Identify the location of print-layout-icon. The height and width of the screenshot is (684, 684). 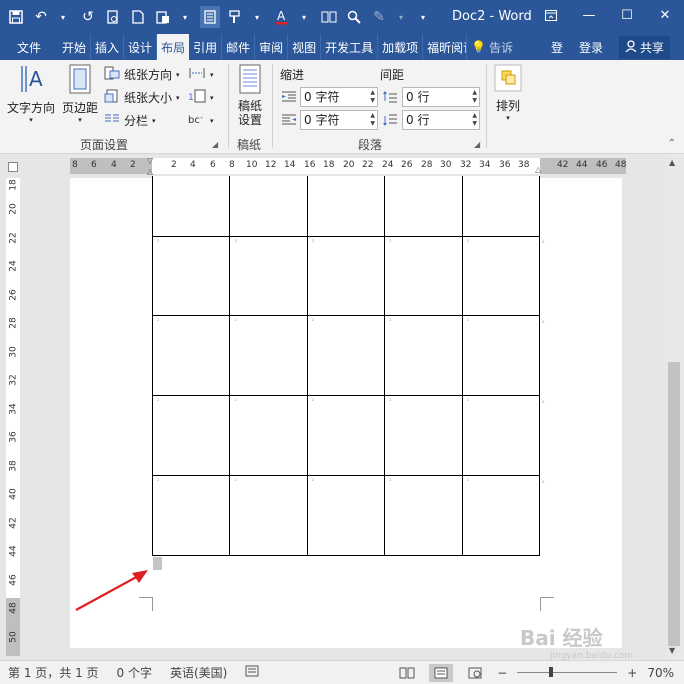
(441, 672).